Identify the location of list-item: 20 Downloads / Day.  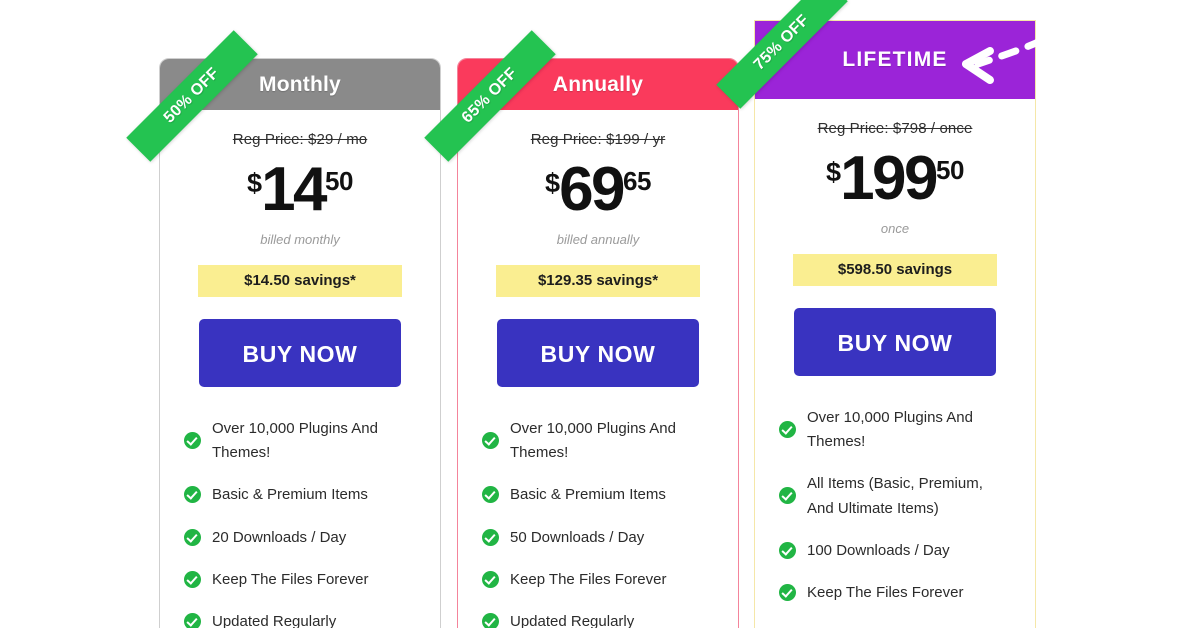
(302, 538).